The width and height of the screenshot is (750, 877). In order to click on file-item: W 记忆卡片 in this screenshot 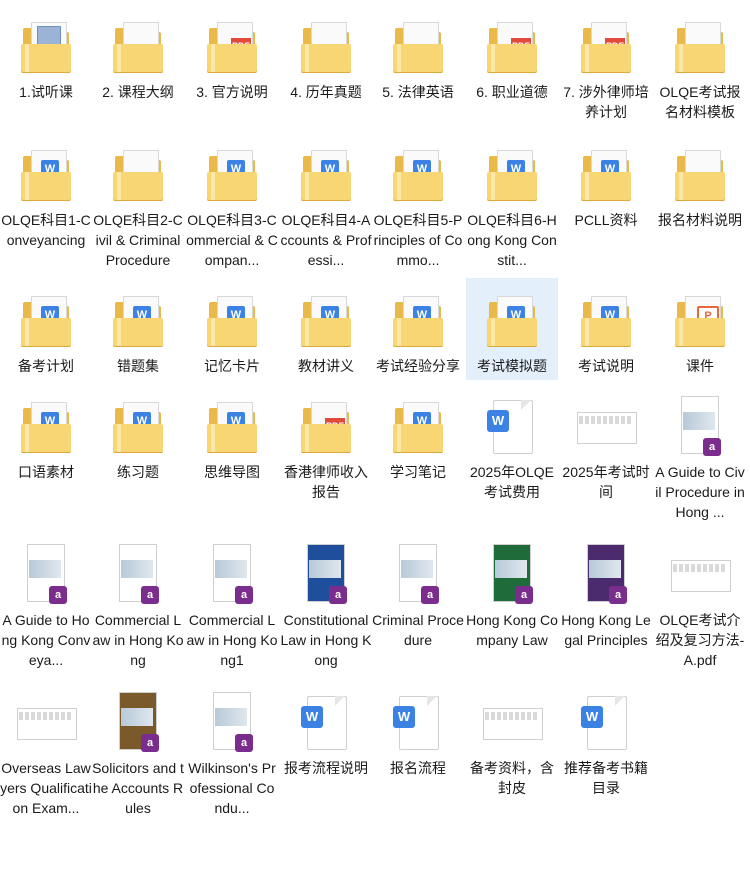, I will do `click(232, 331)`.